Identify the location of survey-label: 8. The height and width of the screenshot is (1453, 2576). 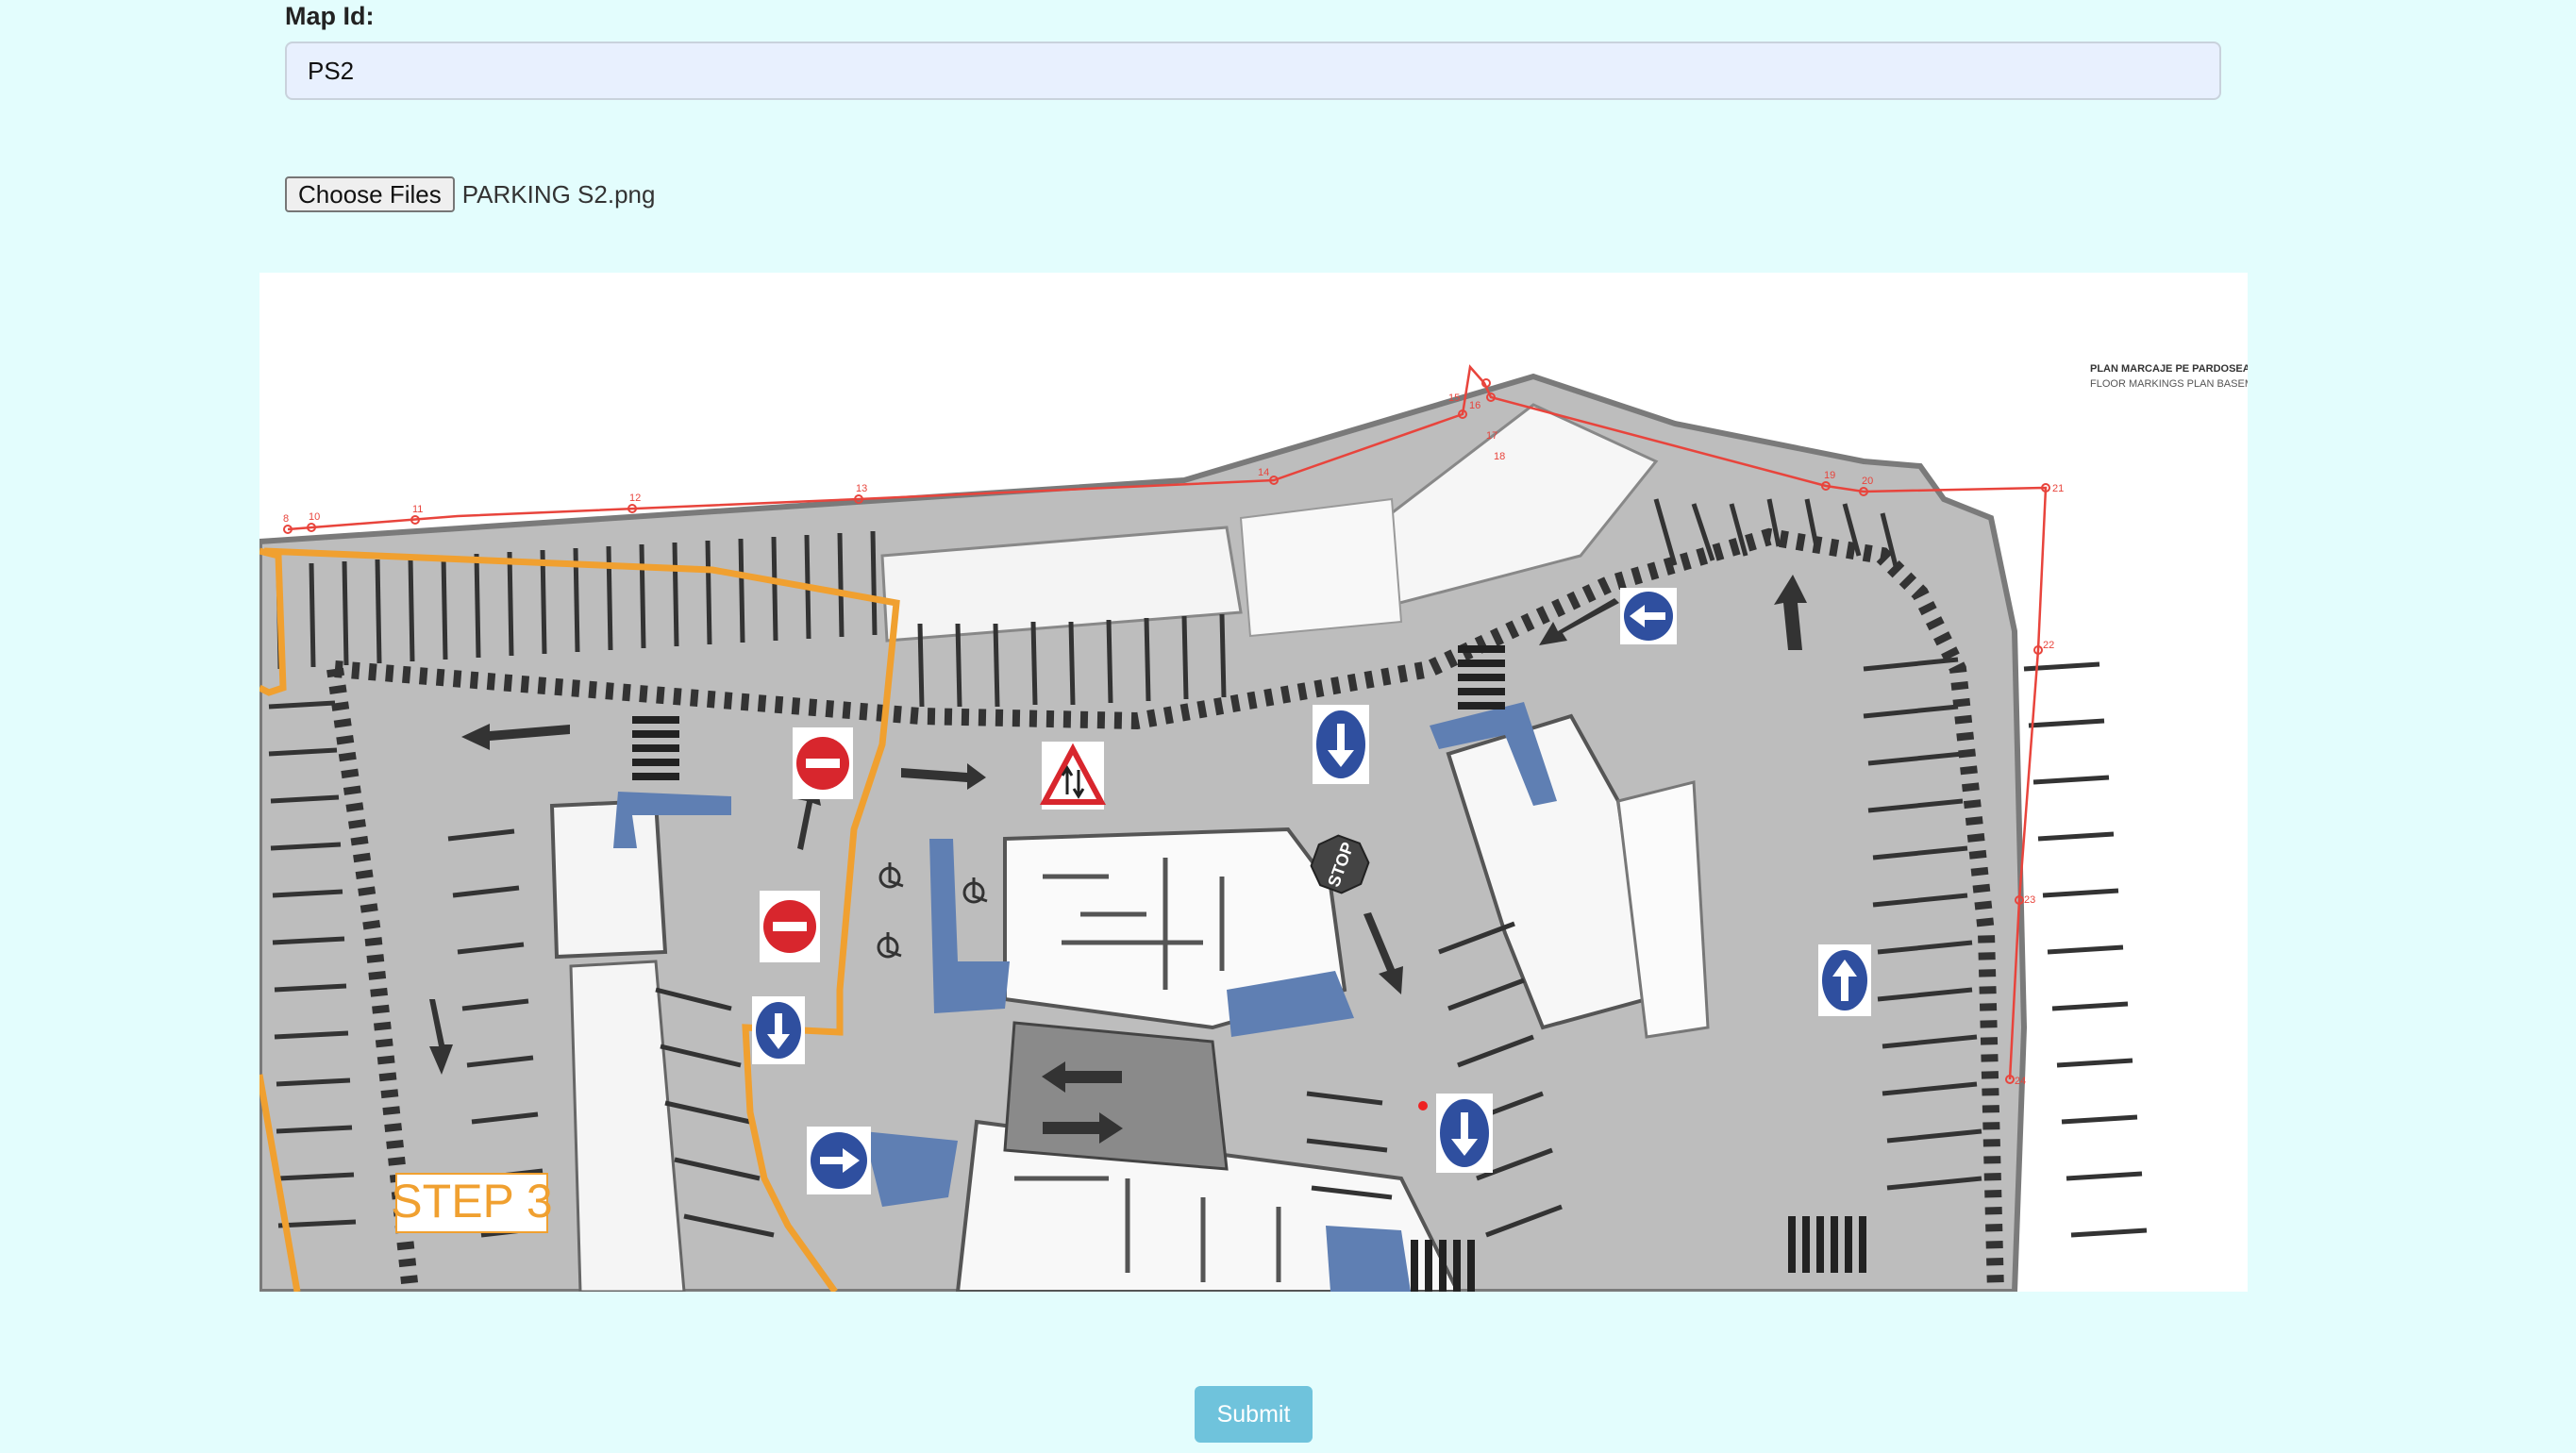
(286, 519).